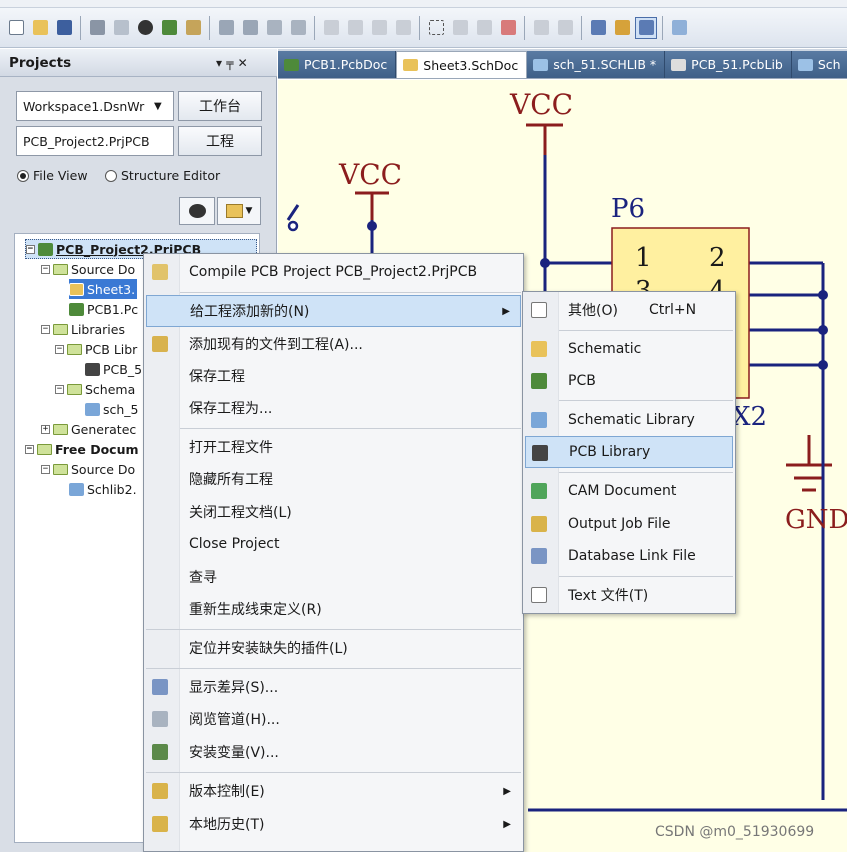  I want to click on submenu-item-pcb-library: PCB Library, so click(629, 452).